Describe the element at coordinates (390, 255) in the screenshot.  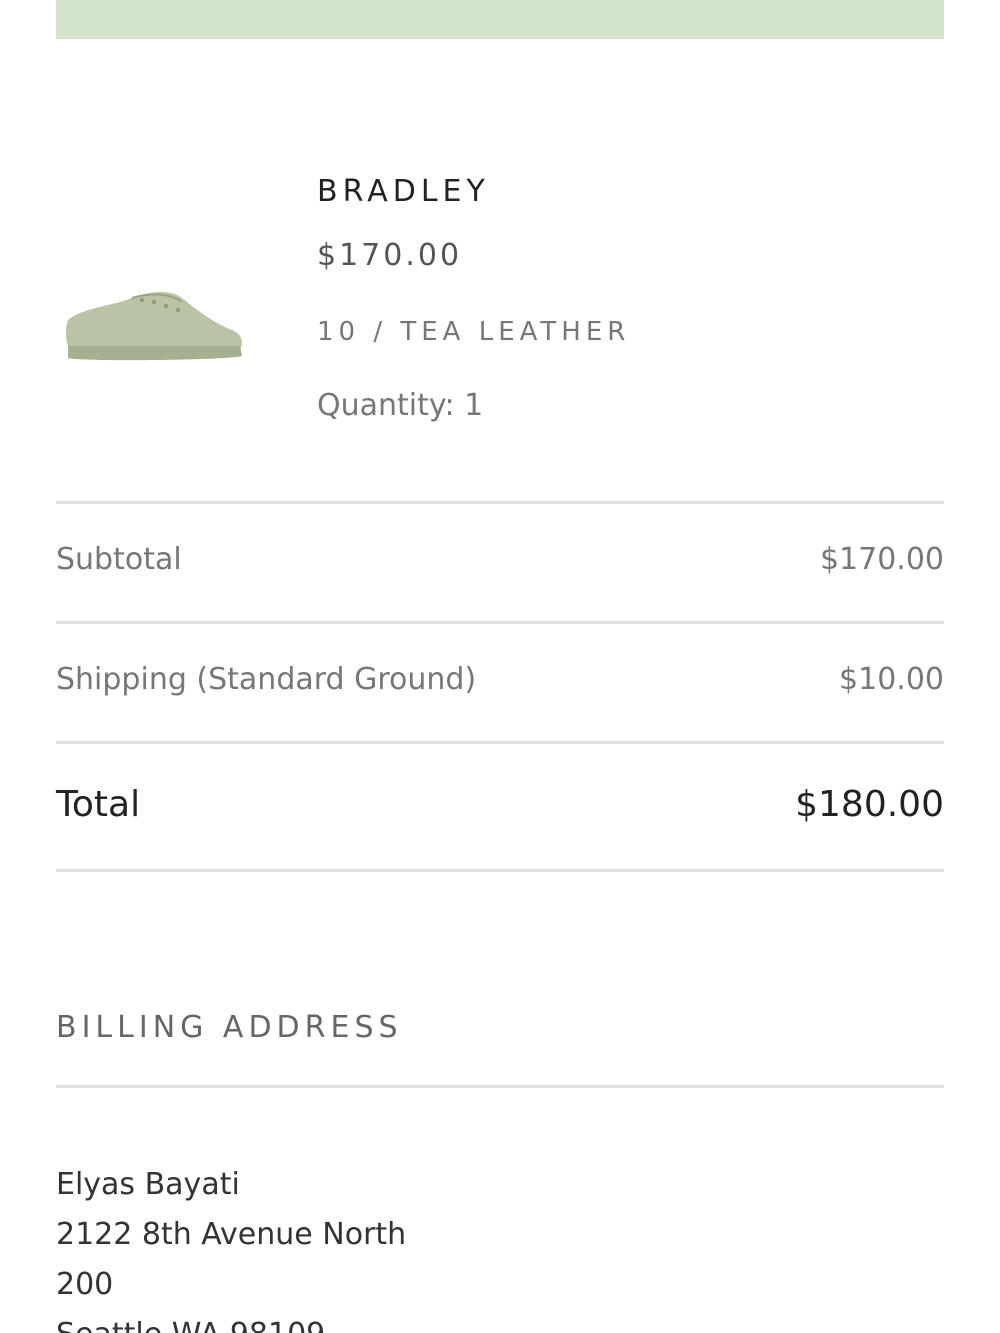
I see `product-price: $170.00` at that location.